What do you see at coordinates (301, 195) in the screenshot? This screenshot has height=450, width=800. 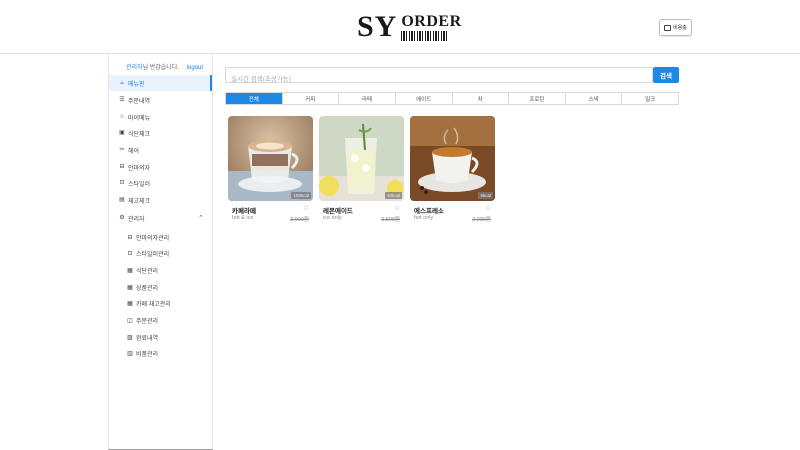 I see `kcal-badge: 150kcal` at bounding box center [301, 195].